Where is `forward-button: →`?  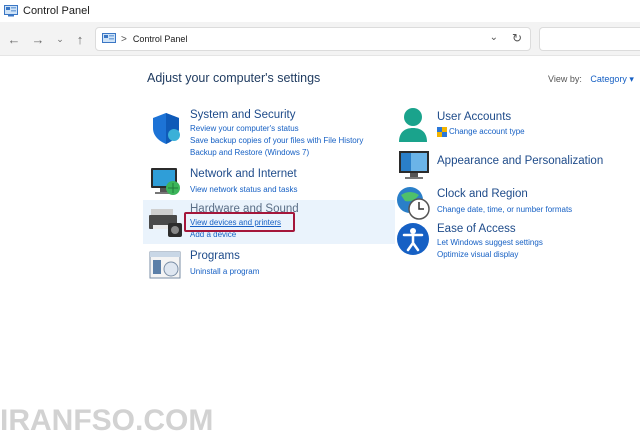 forward-button: → is located at coordinates (38, 39).